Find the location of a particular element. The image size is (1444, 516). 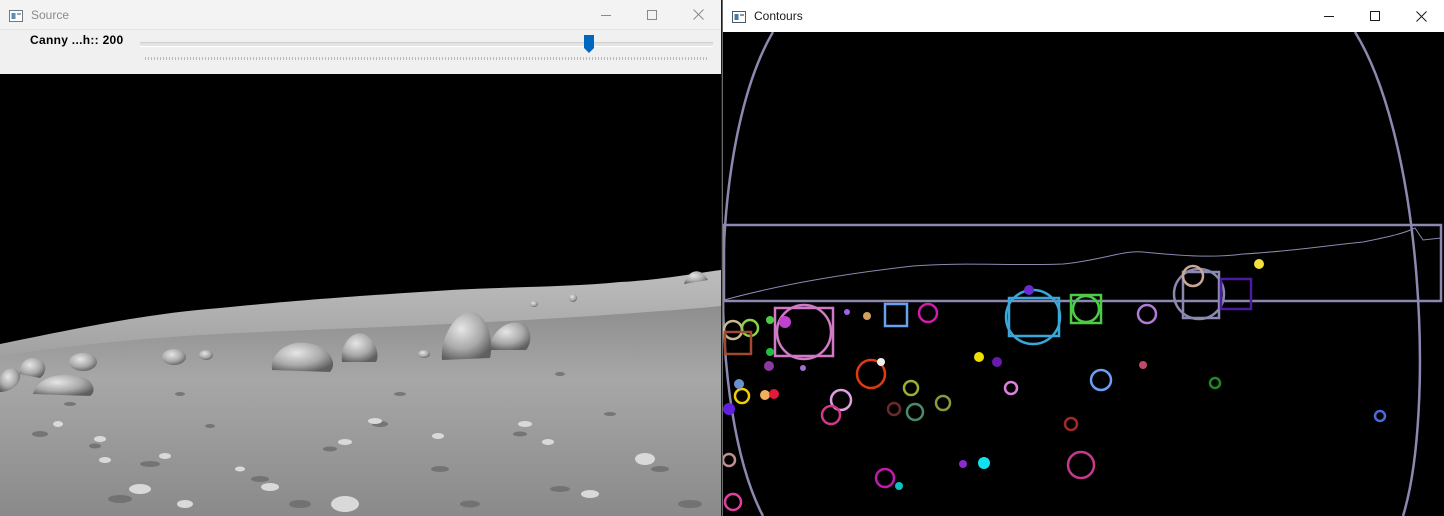

trackbar-track is located at coordinates (426, 44).